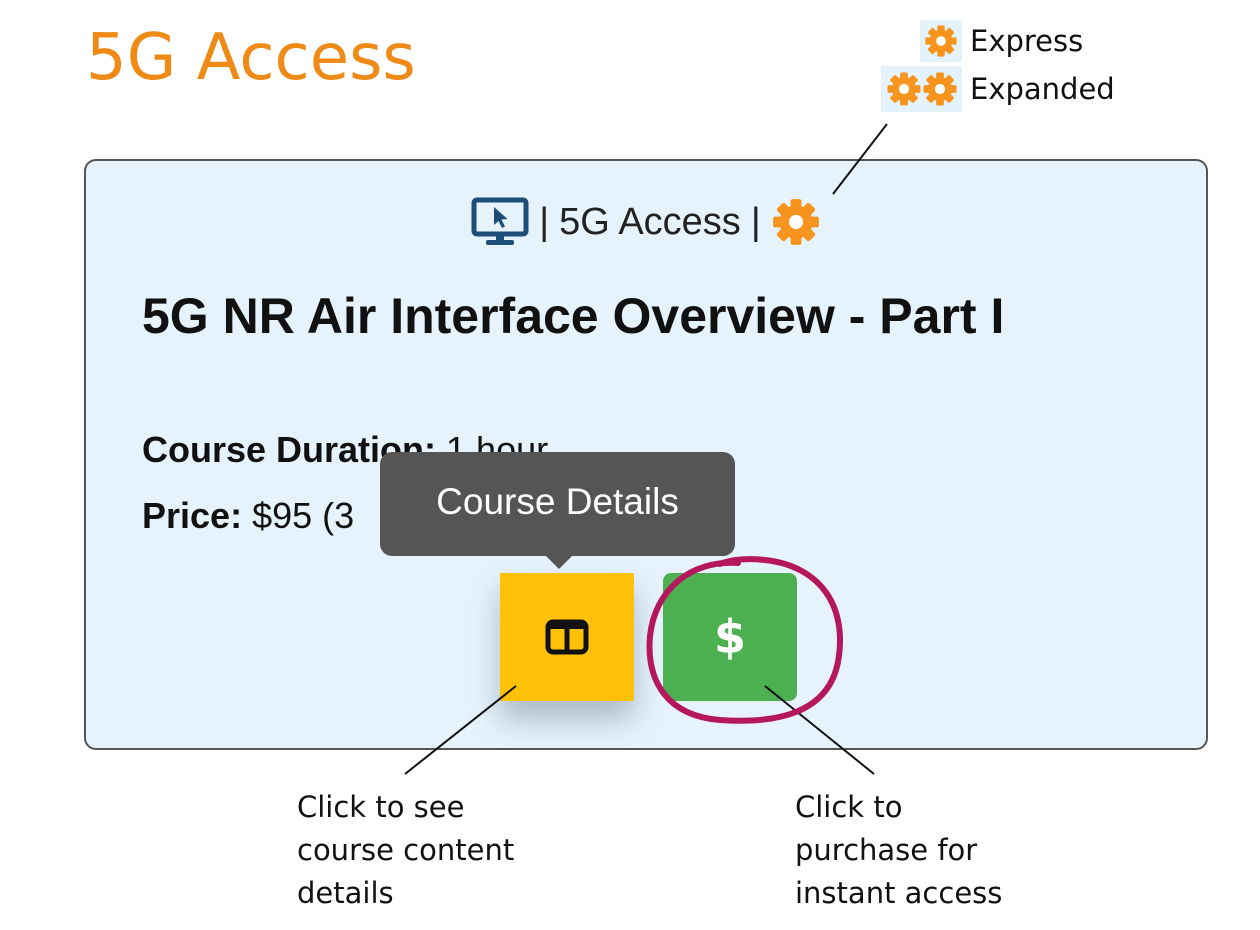  Describe the element at coordinates (303, 515) in the screenshot. I see `price-value: $95 (3` at that location.